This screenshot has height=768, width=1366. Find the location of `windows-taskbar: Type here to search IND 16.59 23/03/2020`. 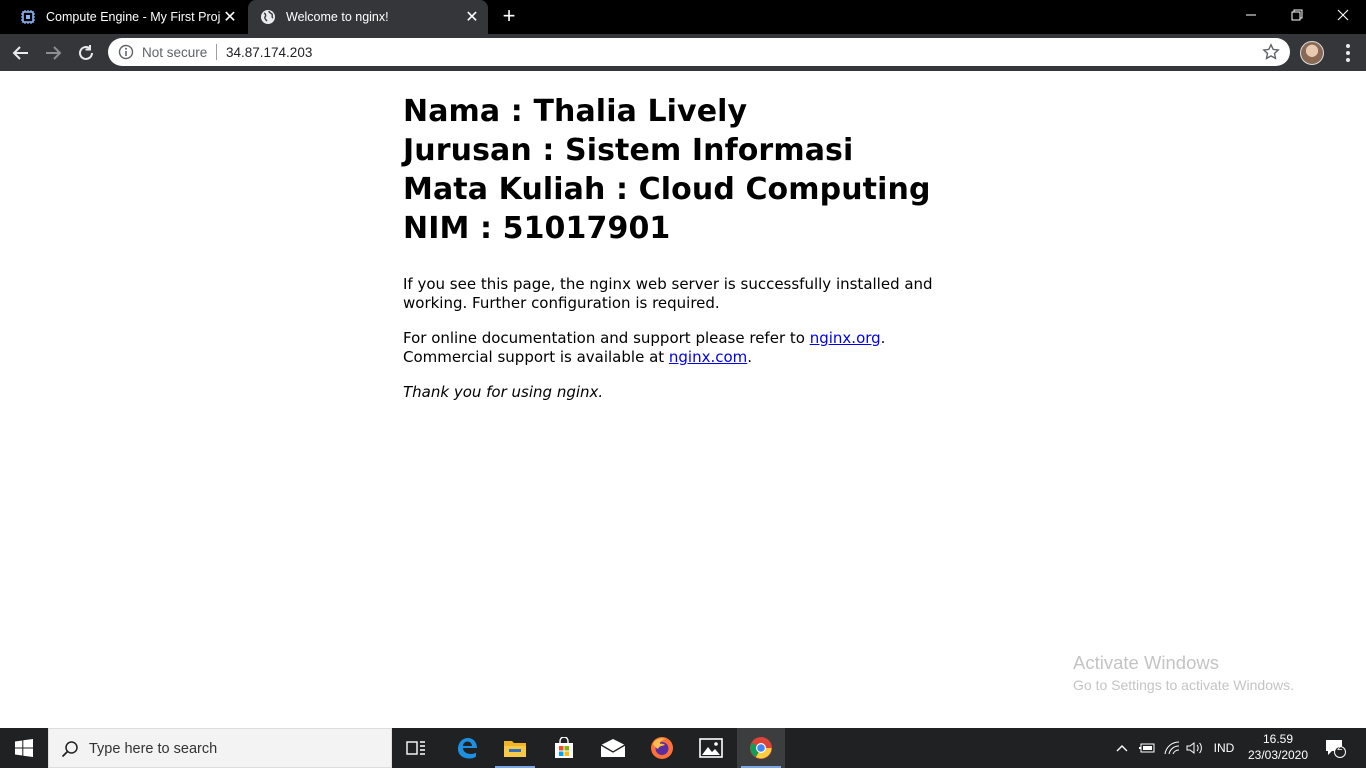

windows-taskbar: Type here to search IND 16.59 23/03/2020 is located at coordinates (683, 748).